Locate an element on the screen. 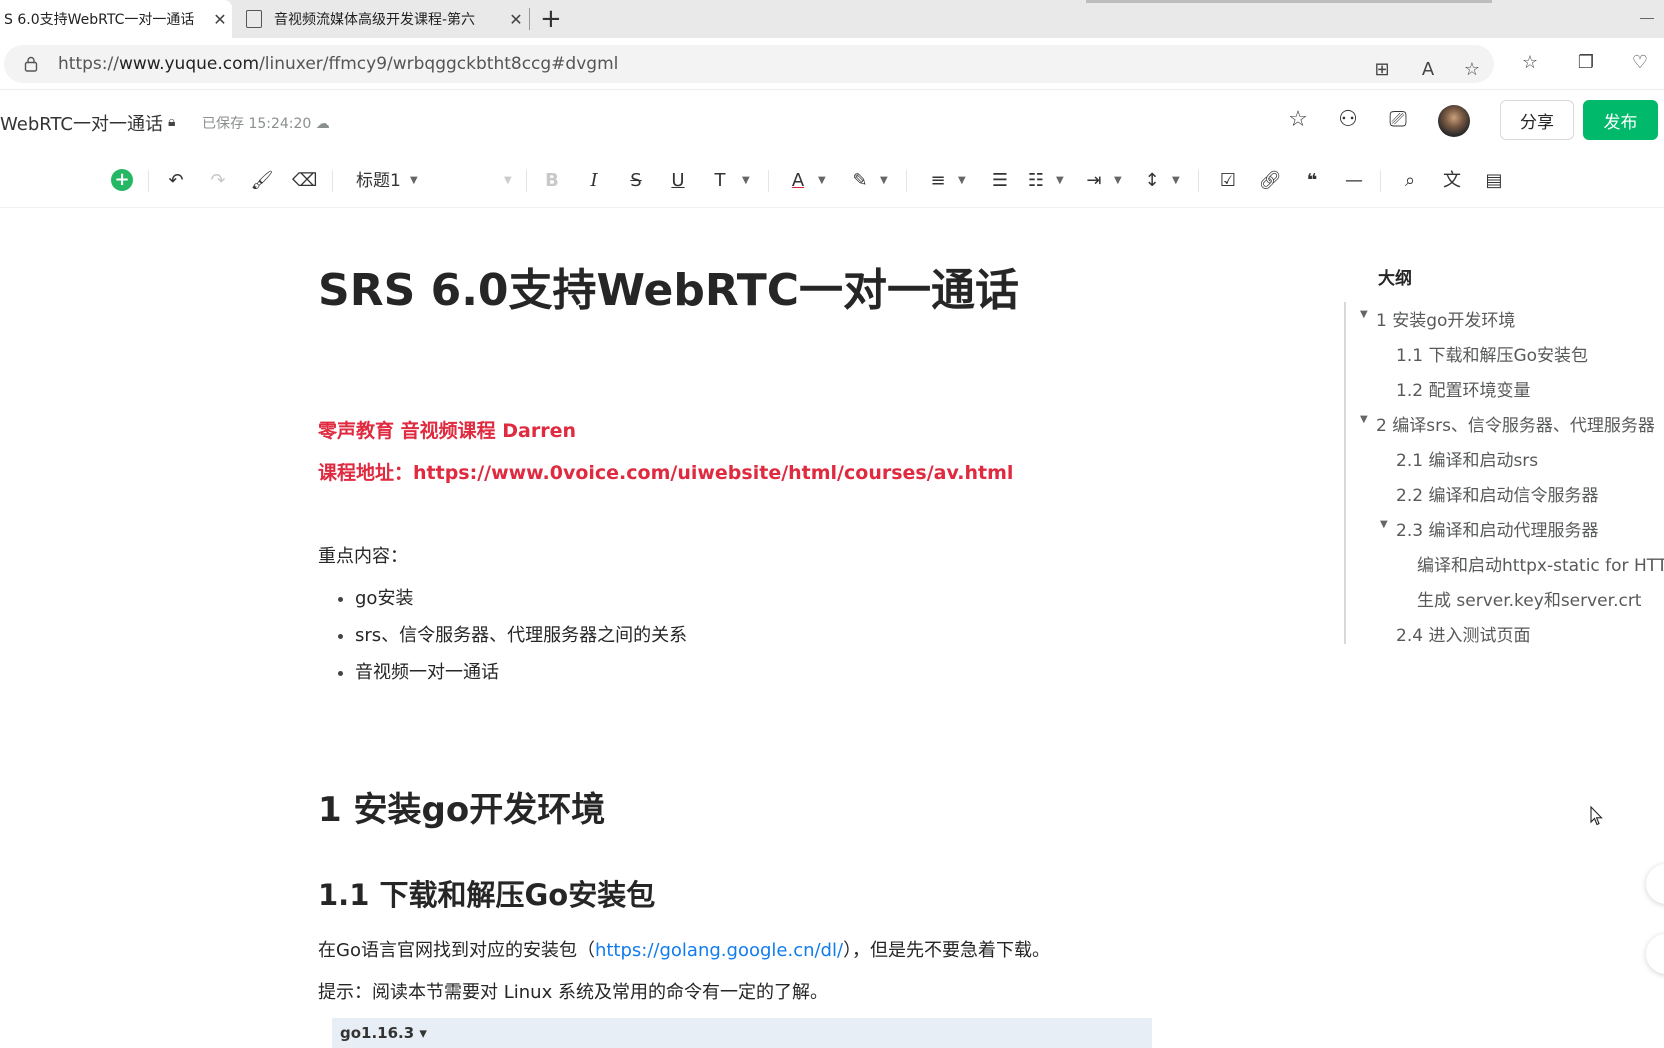 Image resolution: width=1664 pixels, height=1048 pixels. outline-track is located at coordinates (1345, 473).